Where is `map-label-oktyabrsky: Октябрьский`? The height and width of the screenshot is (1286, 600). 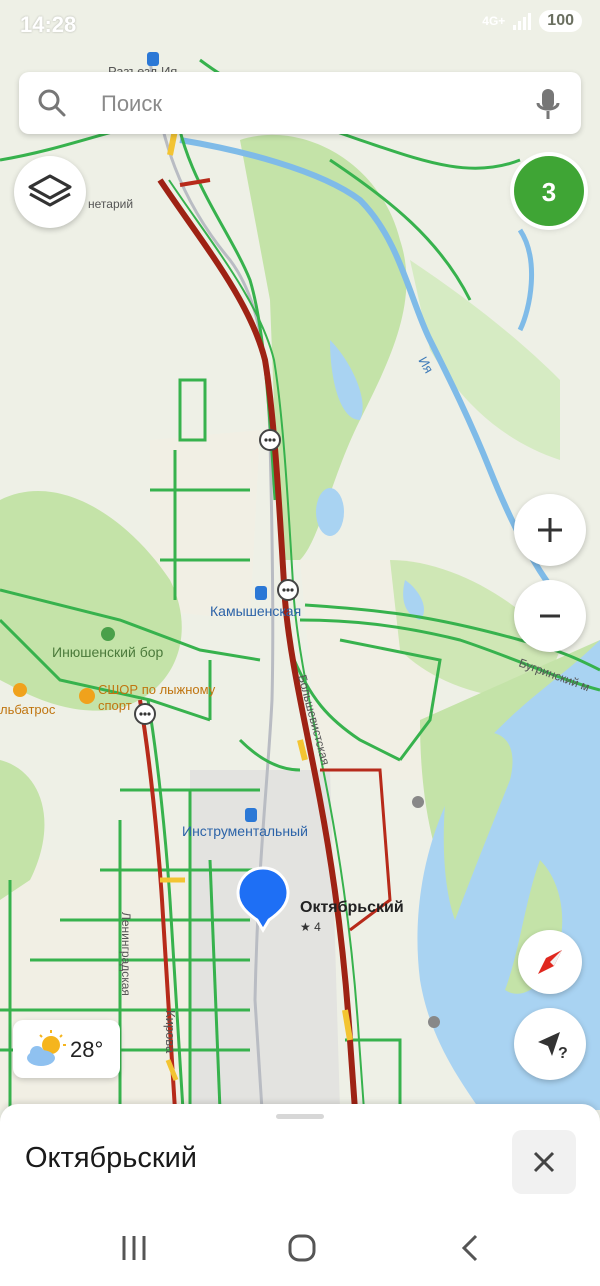
map-label-oktyabrsky: Октябрьский is located at coordinates (352, 907).